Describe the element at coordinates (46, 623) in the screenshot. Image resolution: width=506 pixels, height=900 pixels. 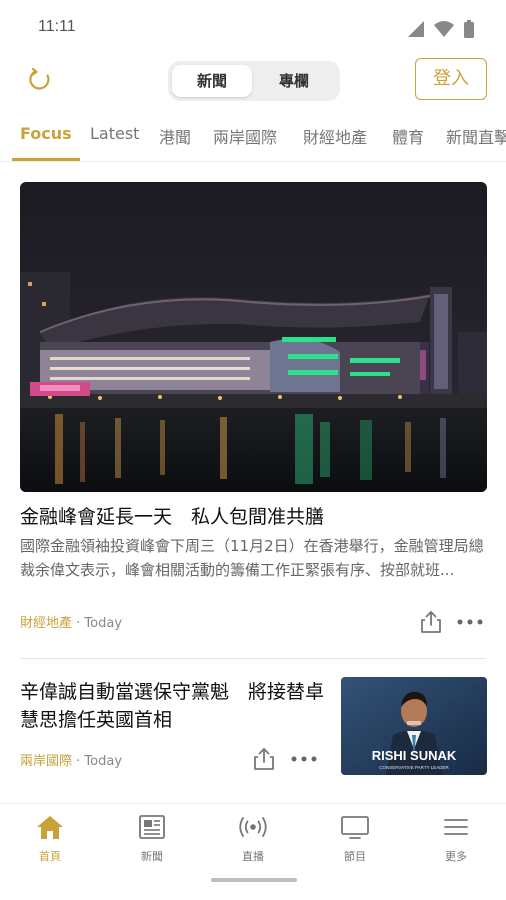
I see `article-category: 財經地產` at that location.